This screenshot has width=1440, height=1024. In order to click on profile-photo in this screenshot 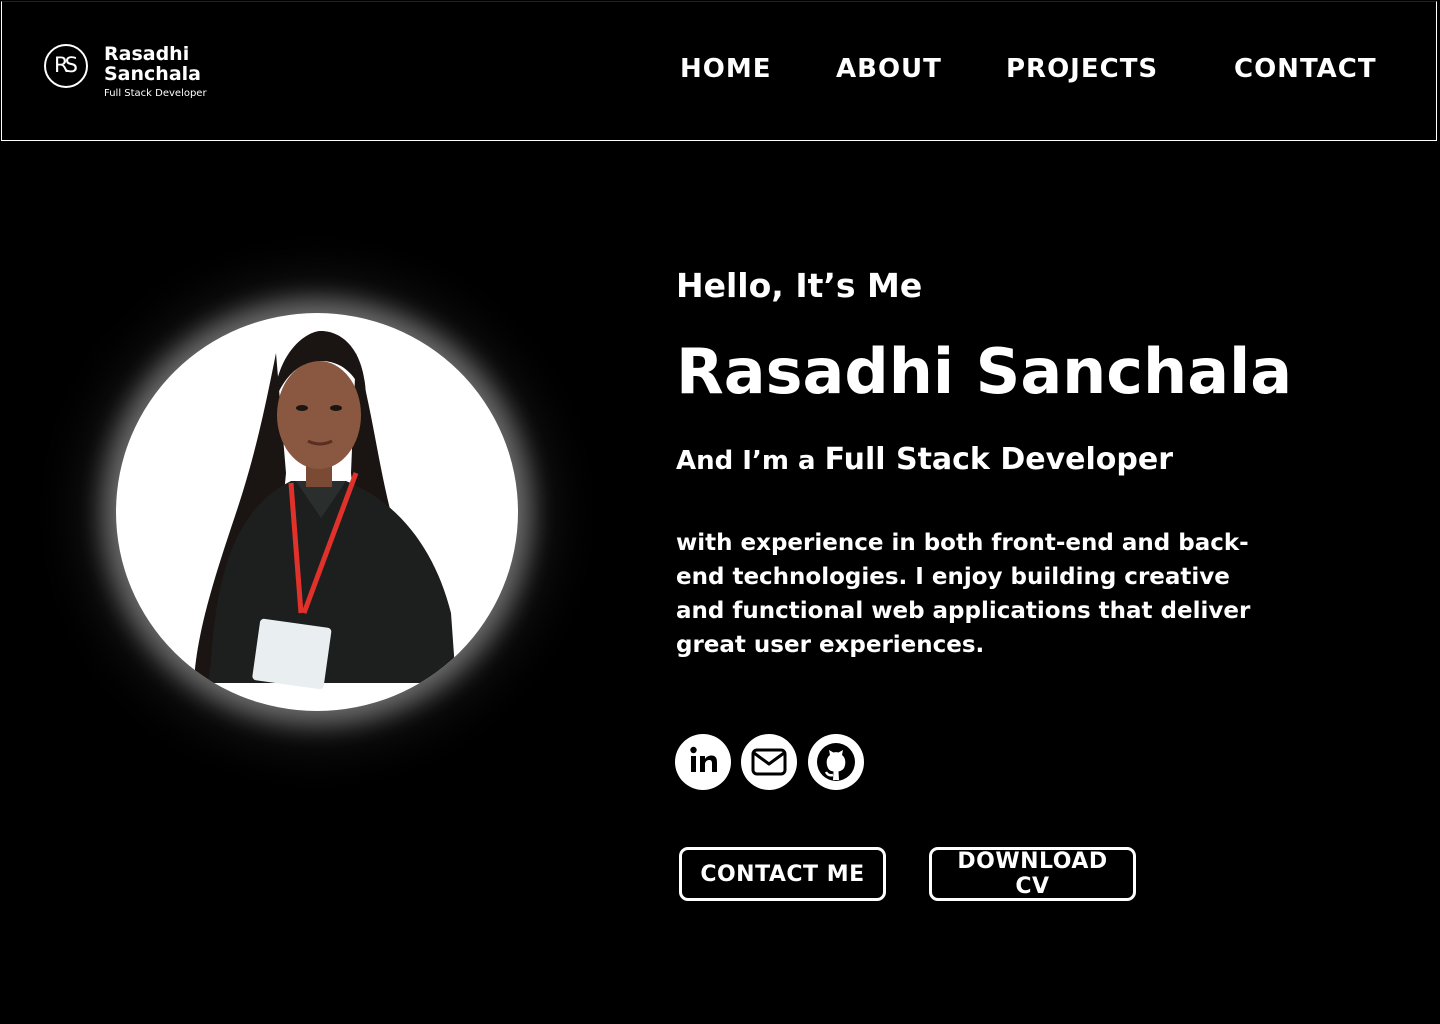, I will do `click(317, 512)`.